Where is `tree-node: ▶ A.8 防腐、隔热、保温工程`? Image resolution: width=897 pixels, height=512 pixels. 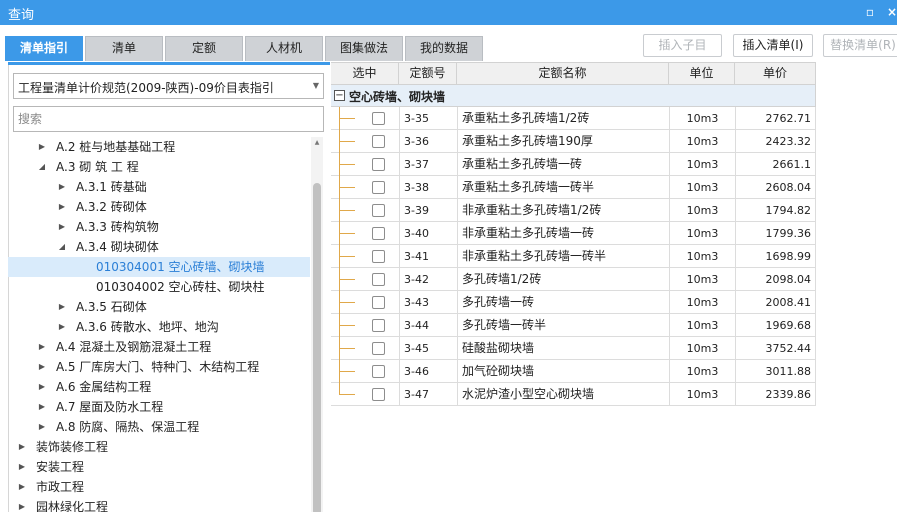
tree-node: ▶ A.8 防腐、隔热、保温工程 is located at coordinates (159, 427).